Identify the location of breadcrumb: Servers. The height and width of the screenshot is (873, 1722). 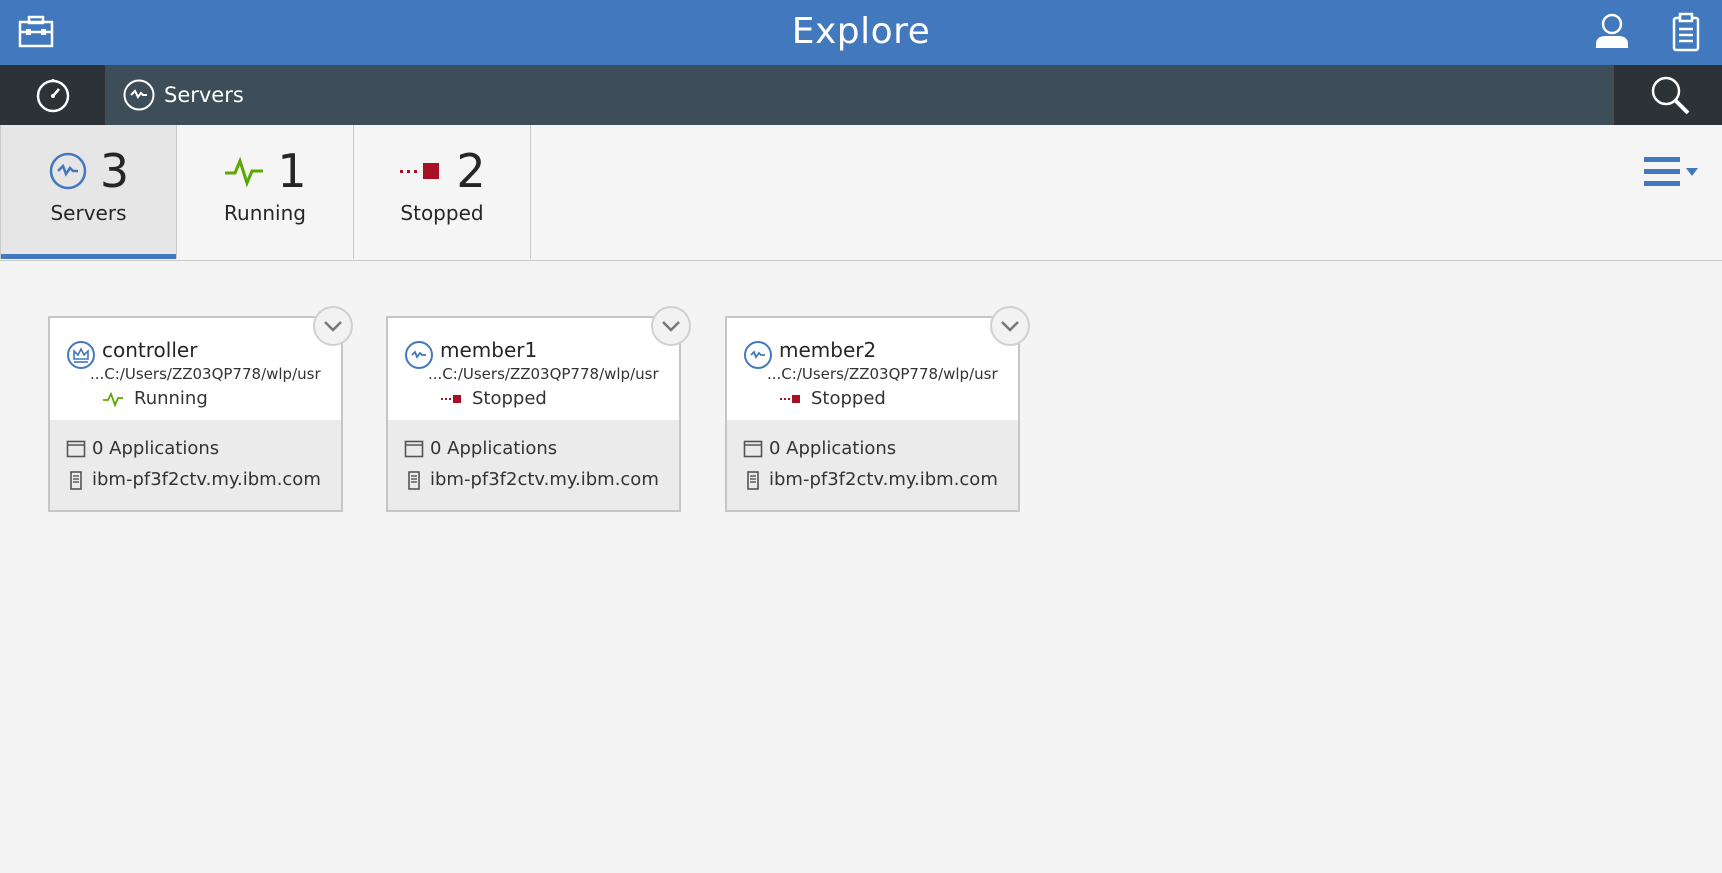
(183, 95).